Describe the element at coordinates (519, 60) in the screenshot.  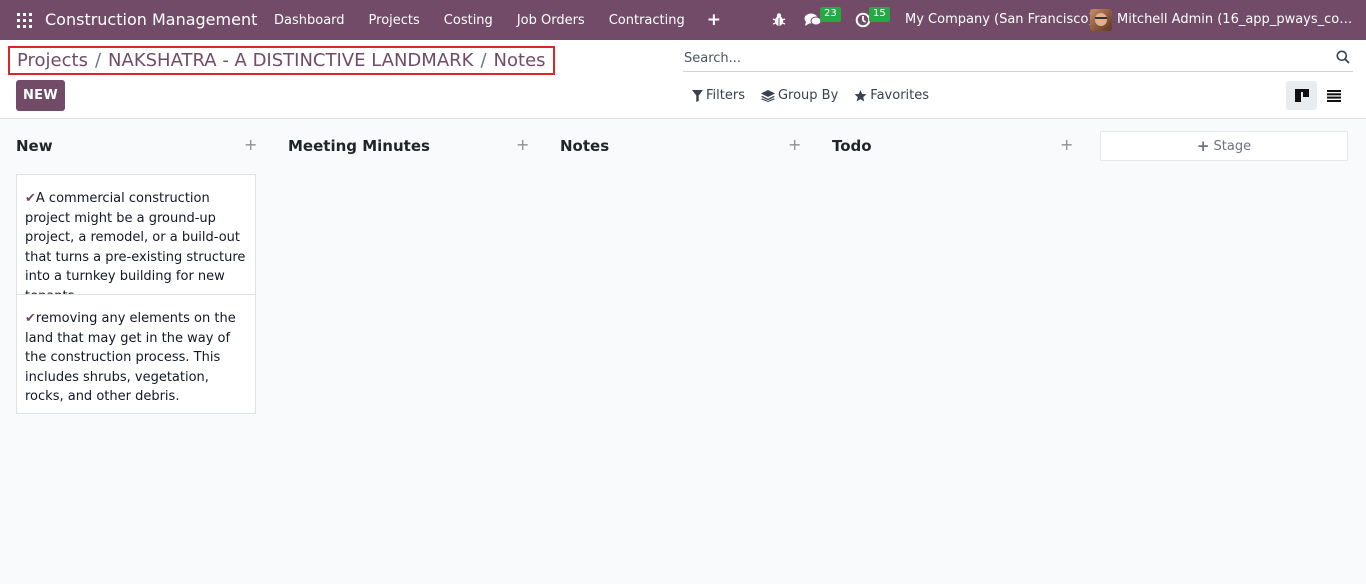
I see `breadcrumb-current: Notes` at that location.